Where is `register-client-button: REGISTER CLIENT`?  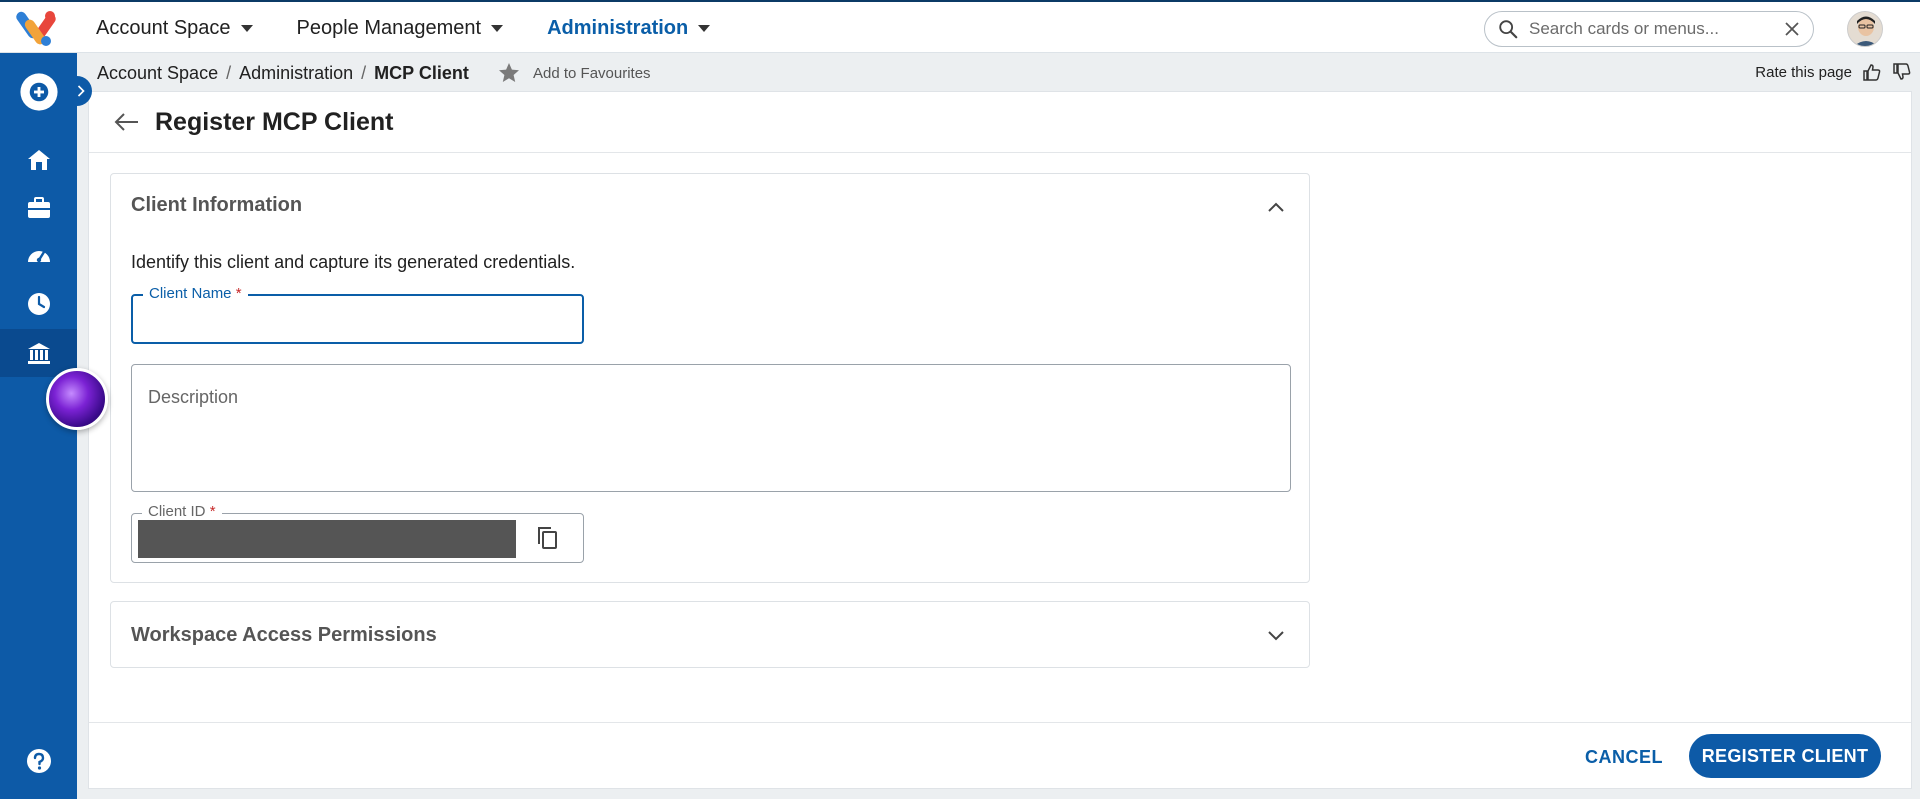
register-client-button: REGISTER CLIENT is located at coordinates (1785, 756).